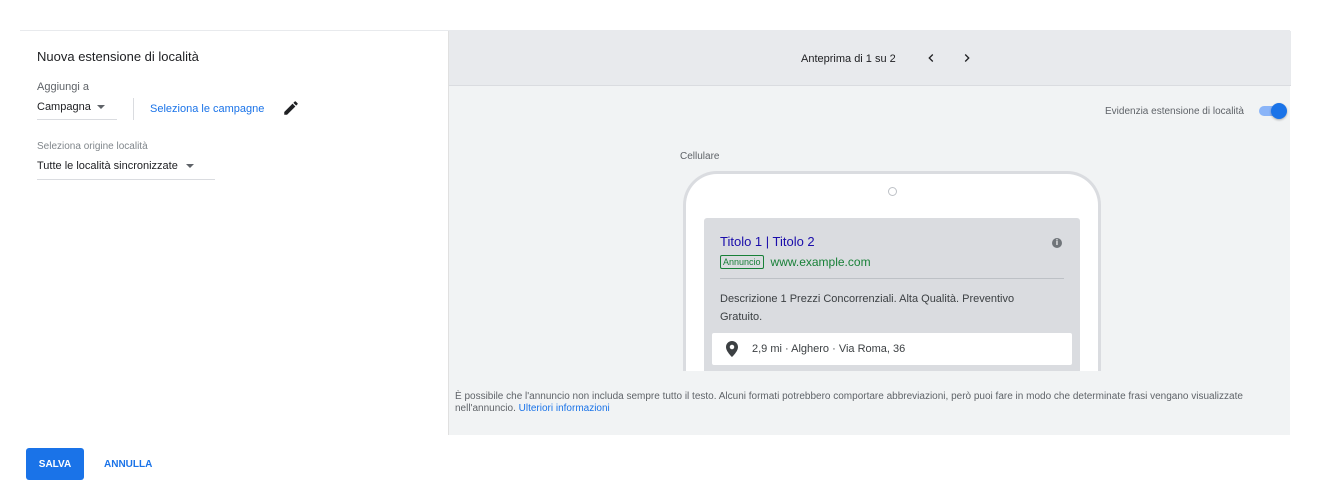 Image resolution: width=1329 pixels, height=488 pixels. I want to click on add-to-select: Campagna, so click(77, 110).